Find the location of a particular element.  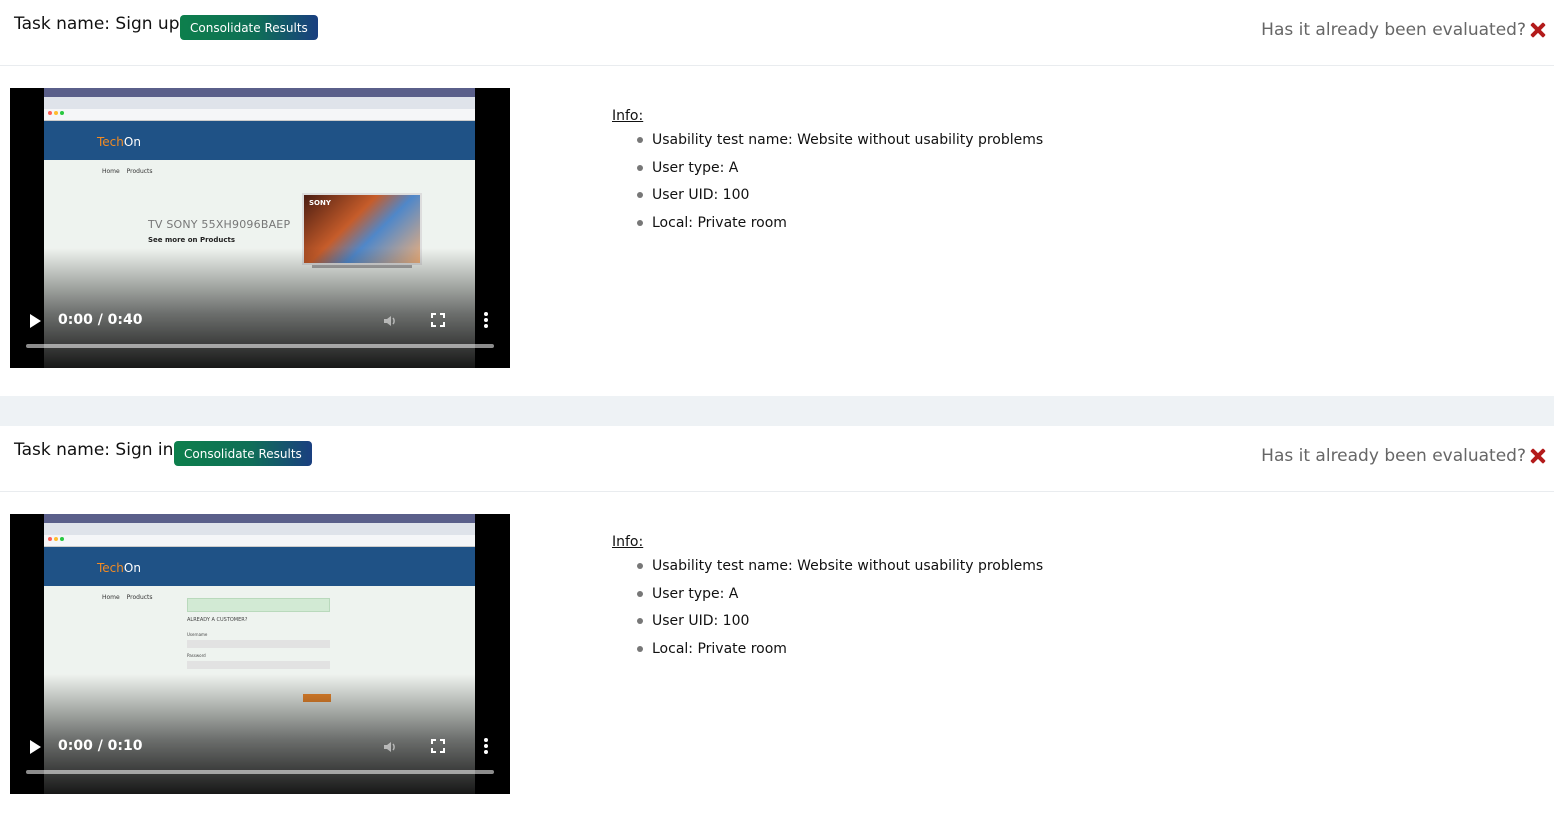

recorded-password-field is located at coordinates (258, 665).